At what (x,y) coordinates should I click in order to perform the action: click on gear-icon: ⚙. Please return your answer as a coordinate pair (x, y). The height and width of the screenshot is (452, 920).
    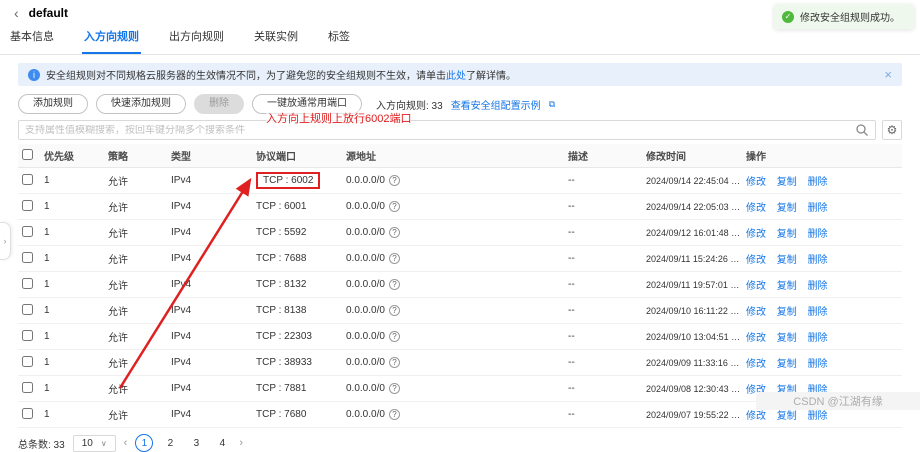
    Looking at the image, I should click on (892, 130).